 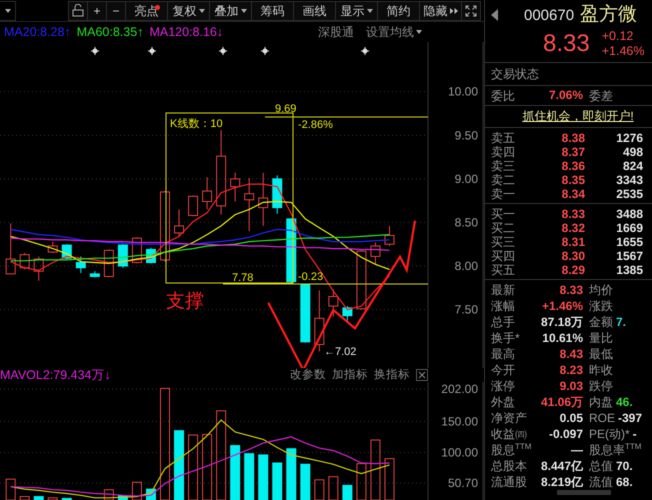 I want to click on close-button, so click(x=422, y=375).